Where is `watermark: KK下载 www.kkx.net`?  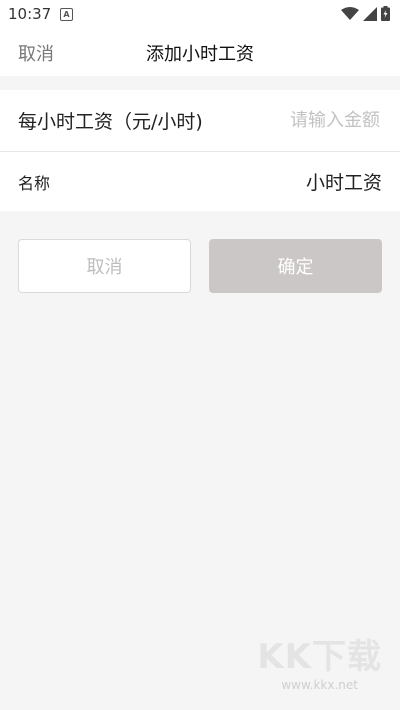 watermark: KK下载 www.kkx.net is located at coordinates (319, 660).